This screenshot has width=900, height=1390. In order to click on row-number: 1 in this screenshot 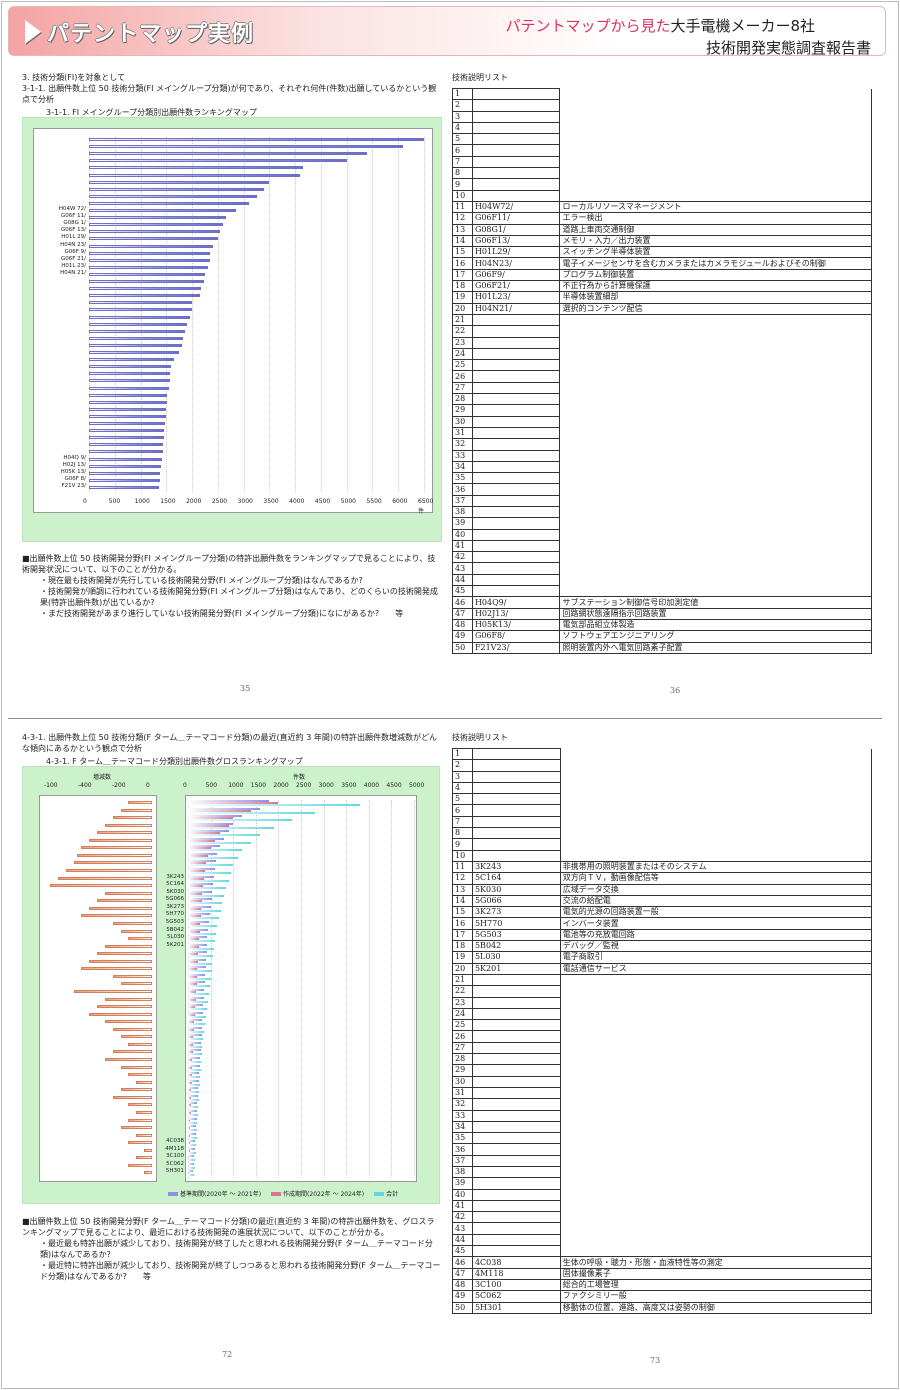, I will do `click(462, 754)`.